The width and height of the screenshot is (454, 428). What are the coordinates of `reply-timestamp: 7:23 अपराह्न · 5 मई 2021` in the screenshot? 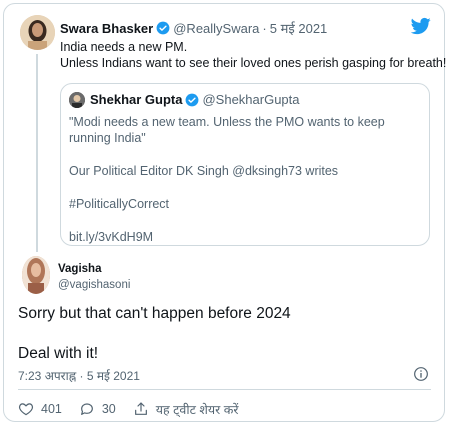 It's located at (79, 375).